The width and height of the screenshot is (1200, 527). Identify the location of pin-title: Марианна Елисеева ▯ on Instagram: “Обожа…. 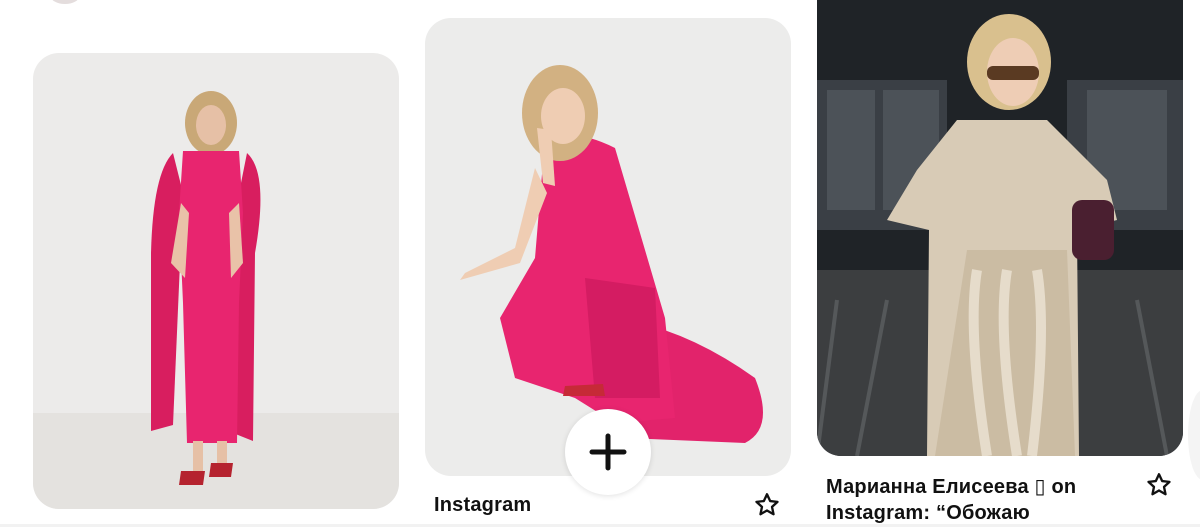
(976, 500).